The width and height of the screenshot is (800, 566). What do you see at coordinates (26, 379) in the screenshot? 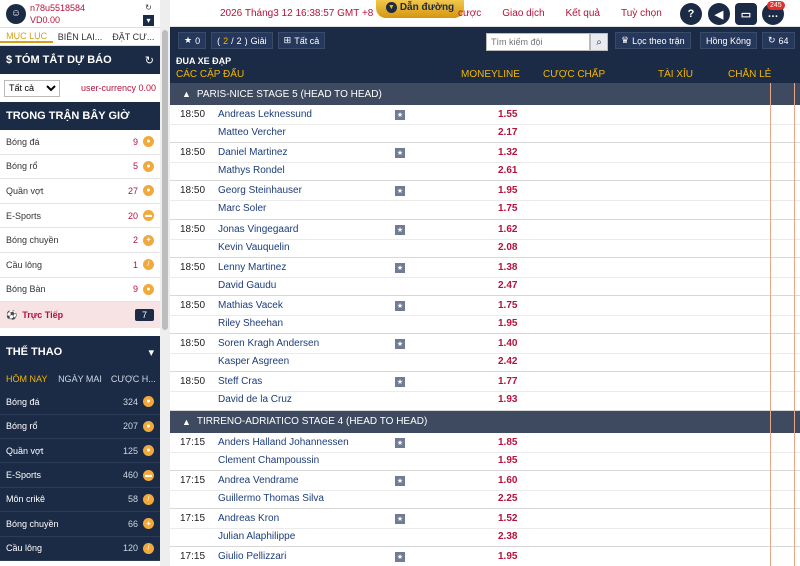
I see `tab-today: HÔM NAY` at bounding box center [26, 379].